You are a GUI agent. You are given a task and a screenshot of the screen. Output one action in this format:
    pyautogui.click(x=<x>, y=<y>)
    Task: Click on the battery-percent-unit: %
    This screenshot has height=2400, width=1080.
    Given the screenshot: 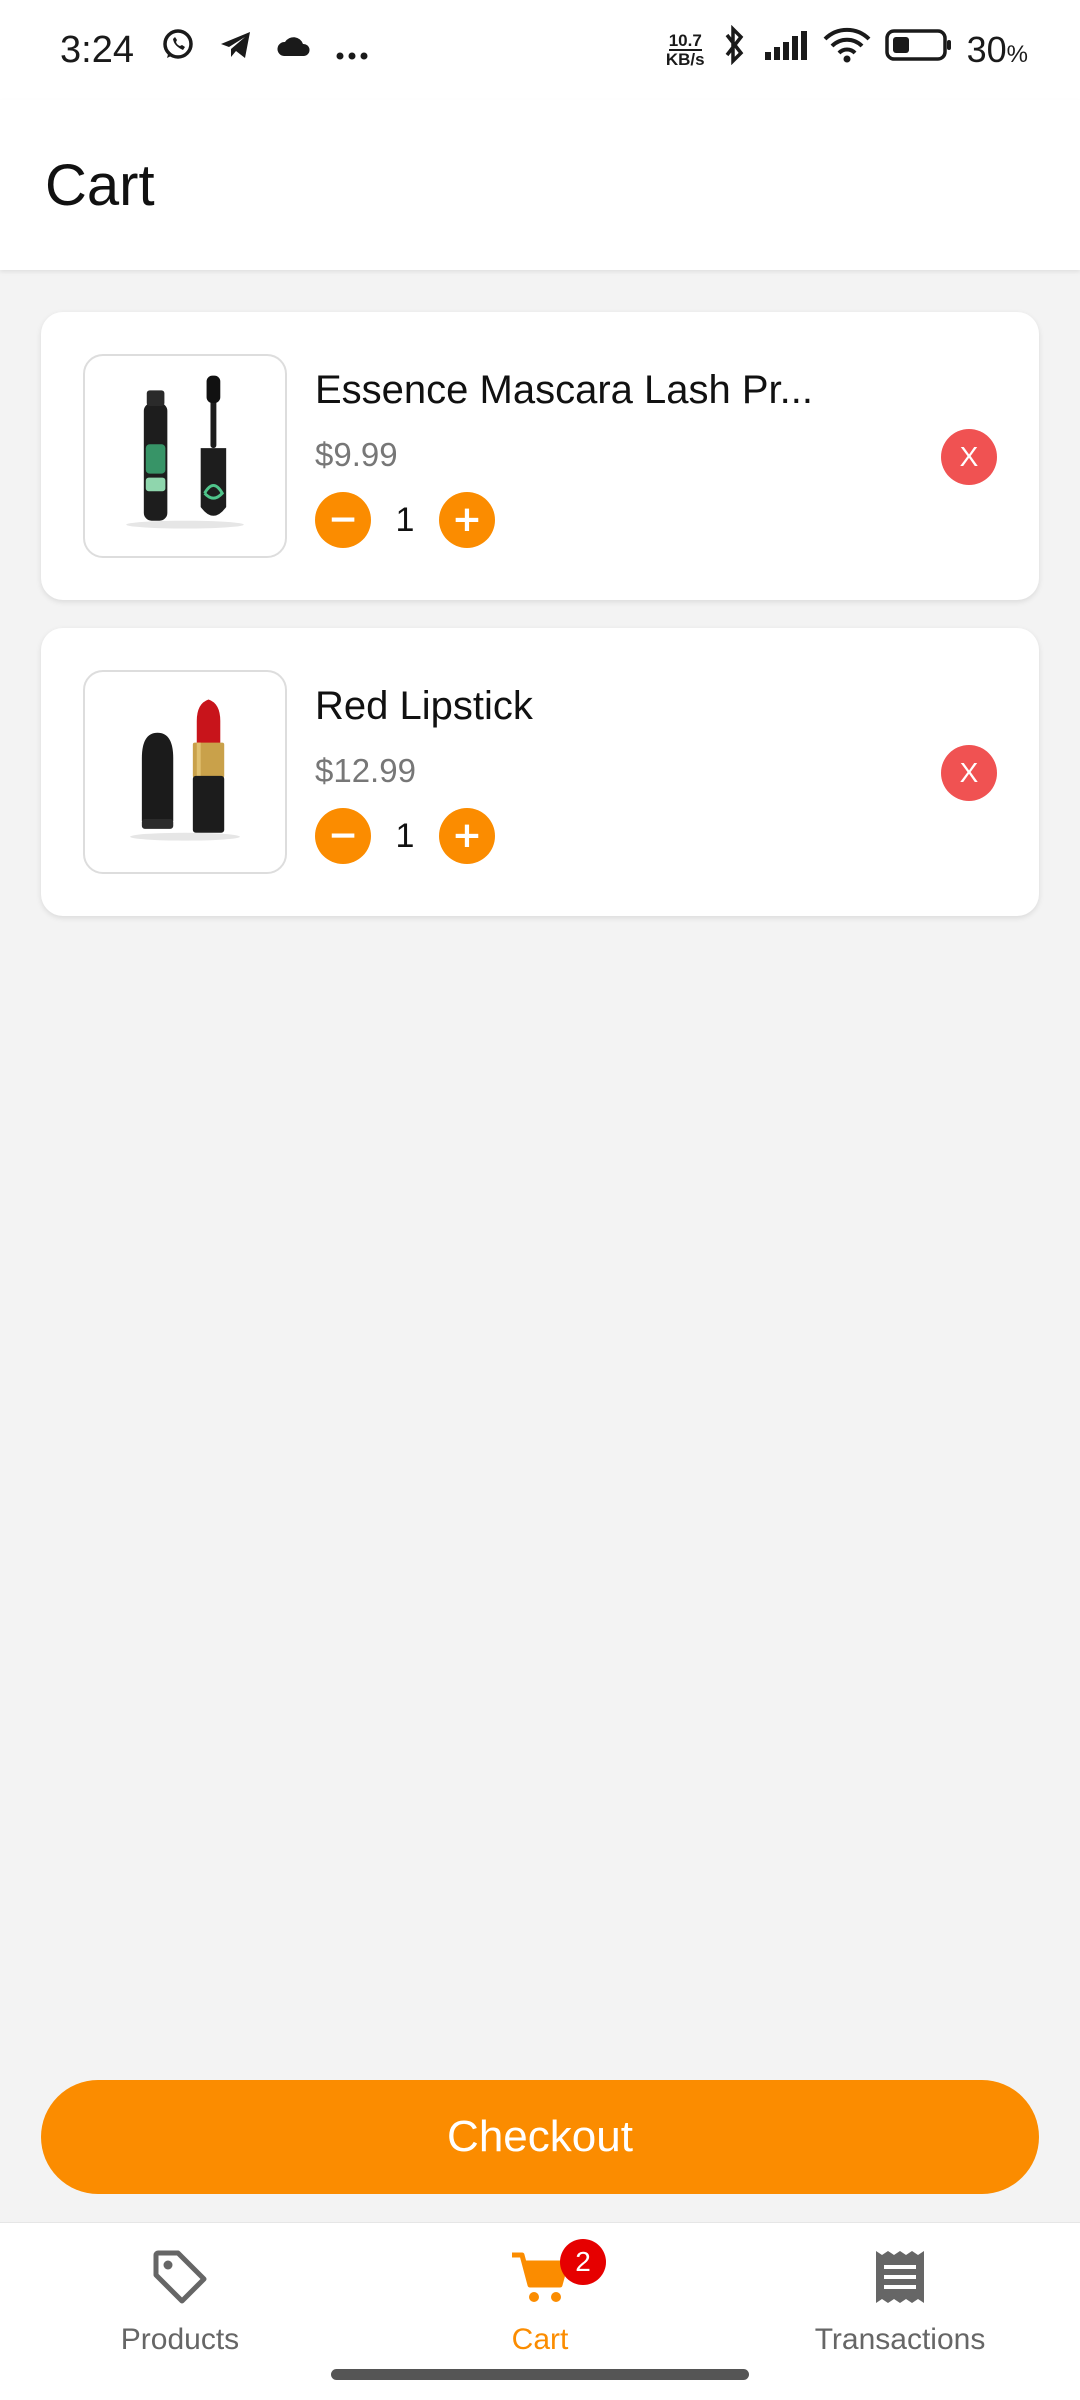 What is the action you would take?
    pyautogui.click(x=1017, y=54)
    